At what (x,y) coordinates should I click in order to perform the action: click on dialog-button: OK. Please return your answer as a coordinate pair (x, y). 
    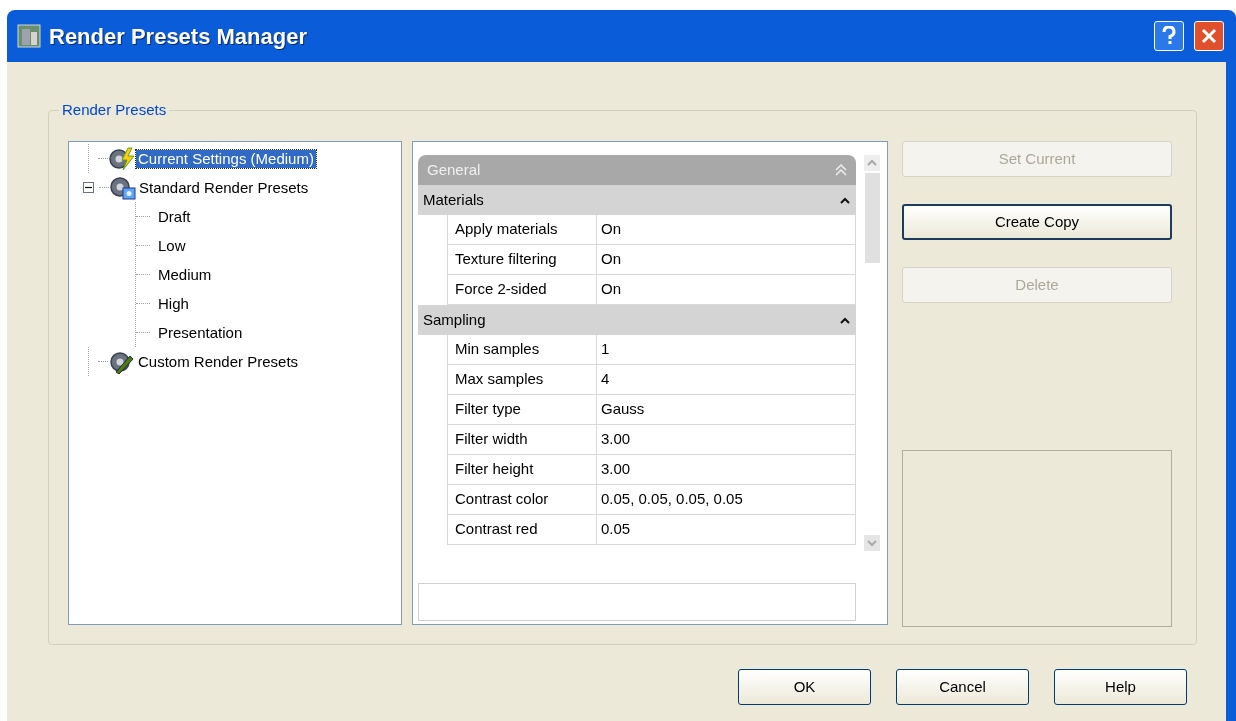
    Looking at the image, I should click on (804, 687).